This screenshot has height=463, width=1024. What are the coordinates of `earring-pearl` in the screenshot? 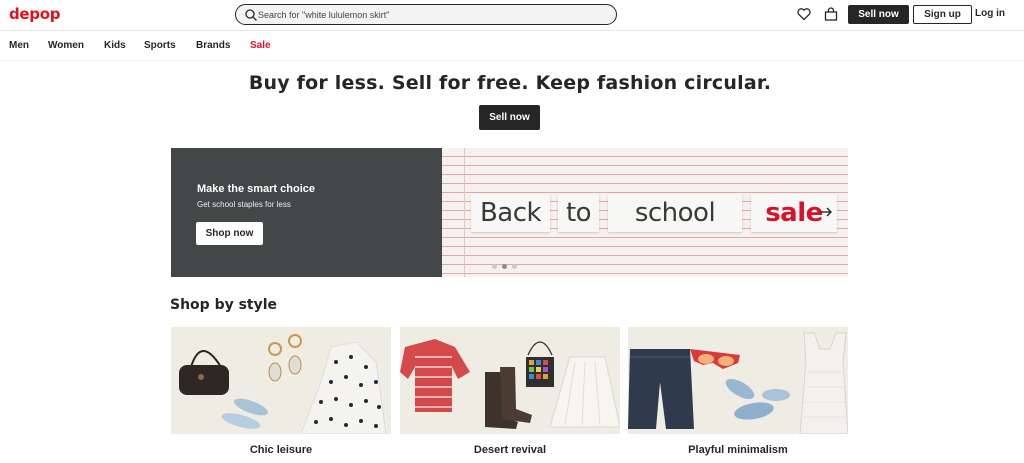 It's located at (275, 372).